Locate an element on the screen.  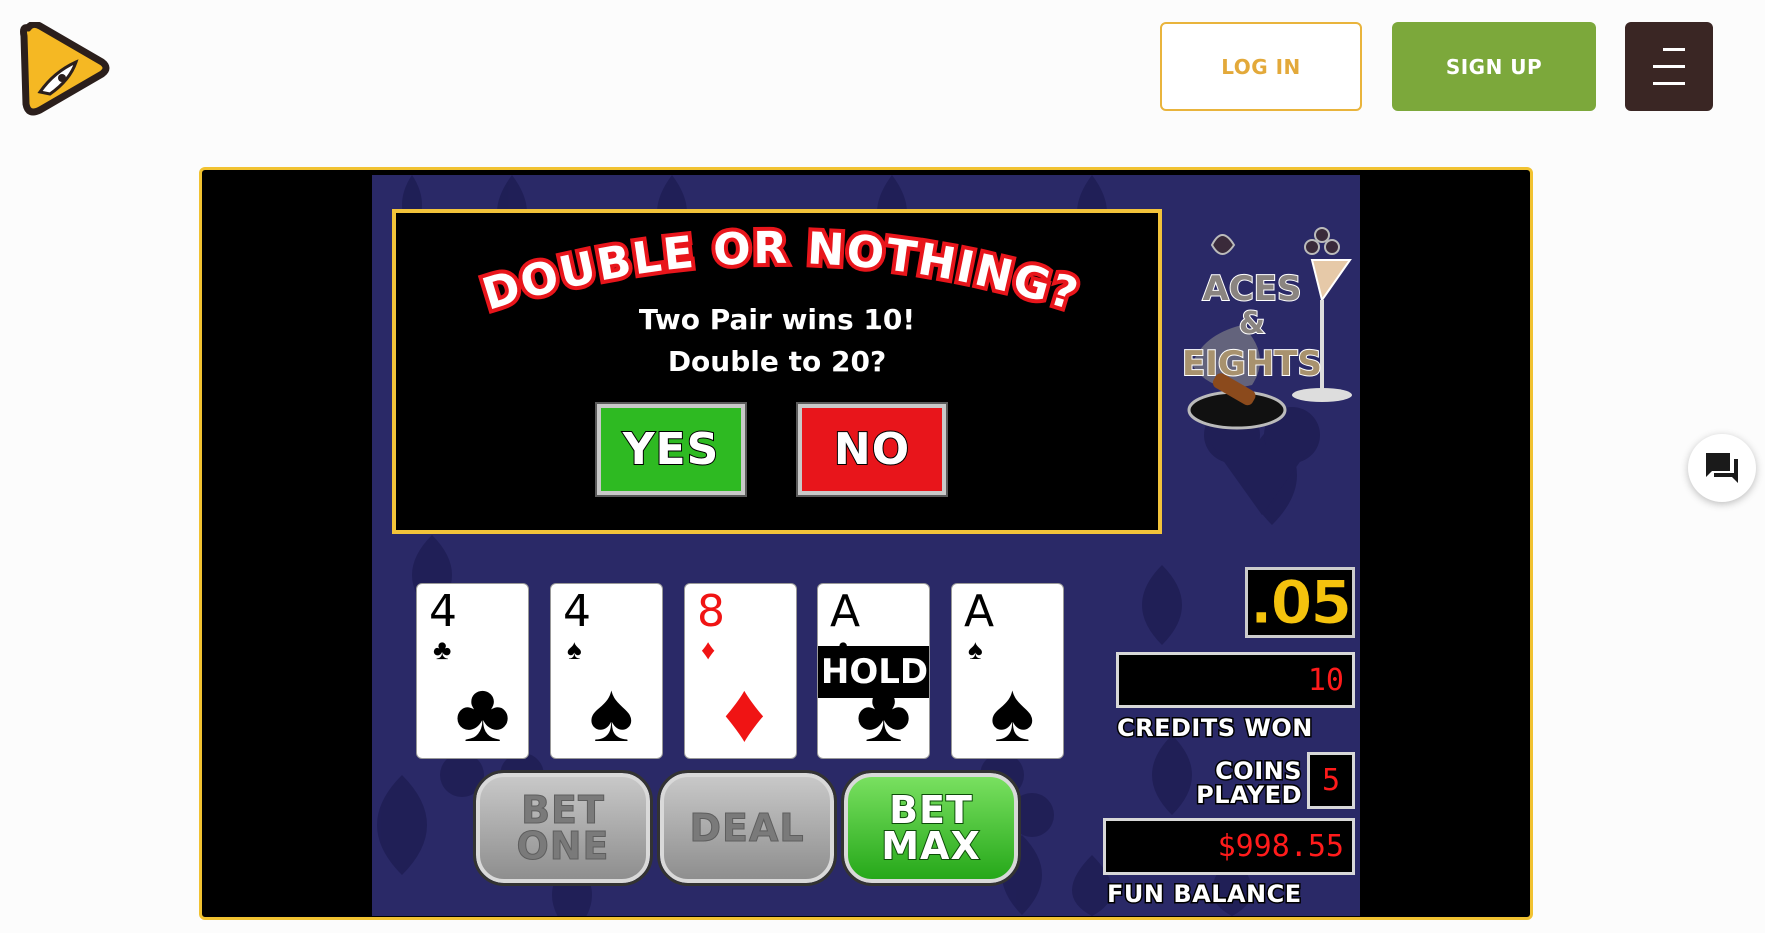
yes-button: YES is located at coordinates (671, 449).